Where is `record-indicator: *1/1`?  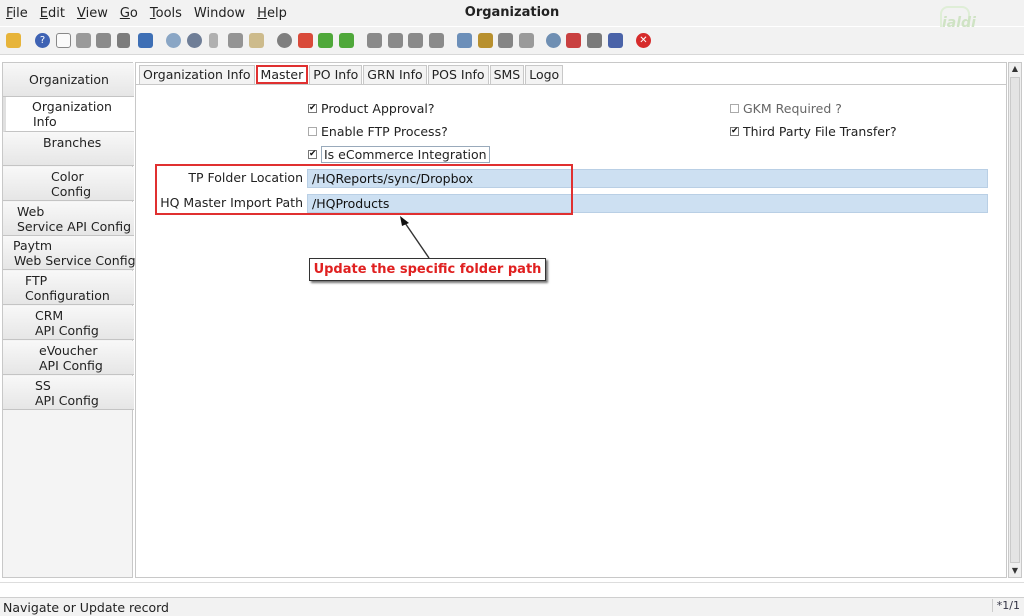 record-indicator: *1/1 is located at coordinates (1005, 605).